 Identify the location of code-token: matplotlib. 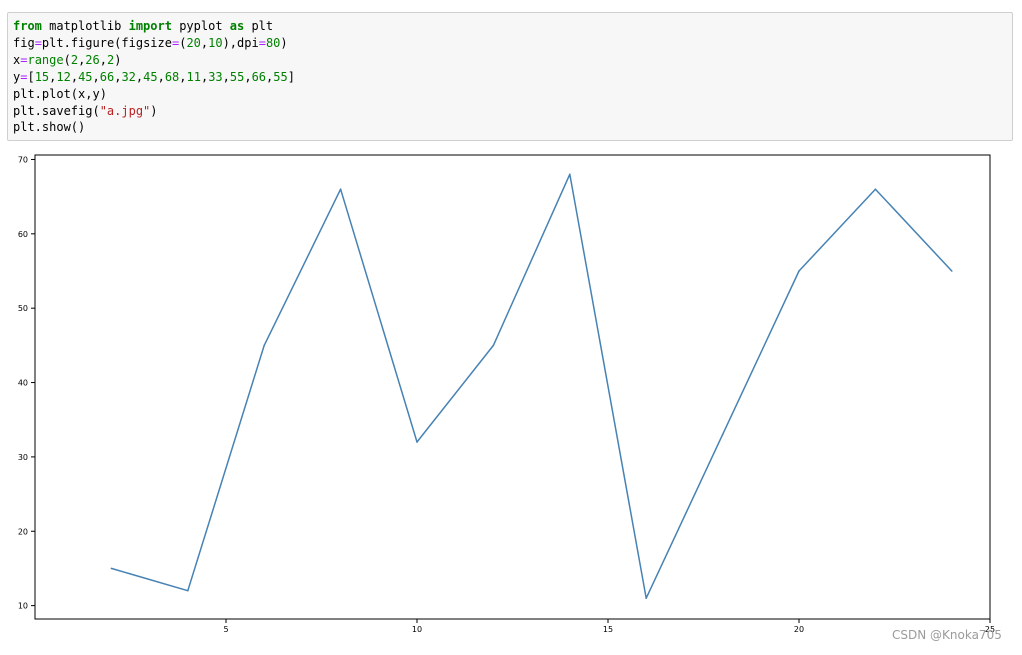
(85, 26).